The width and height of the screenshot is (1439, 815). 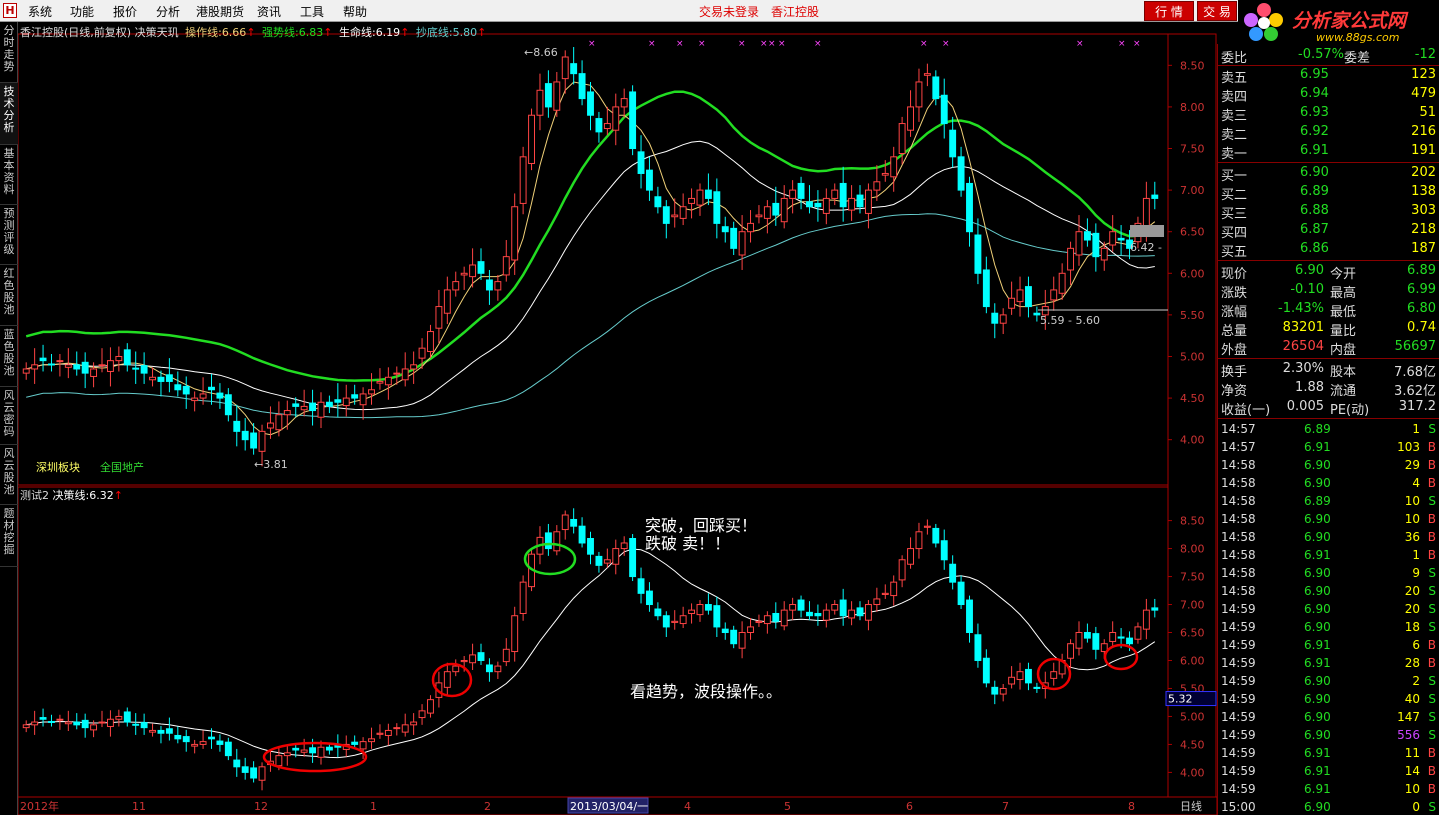 I want to click on tab-forecast: 预测评级, so click(x=9, y=235).